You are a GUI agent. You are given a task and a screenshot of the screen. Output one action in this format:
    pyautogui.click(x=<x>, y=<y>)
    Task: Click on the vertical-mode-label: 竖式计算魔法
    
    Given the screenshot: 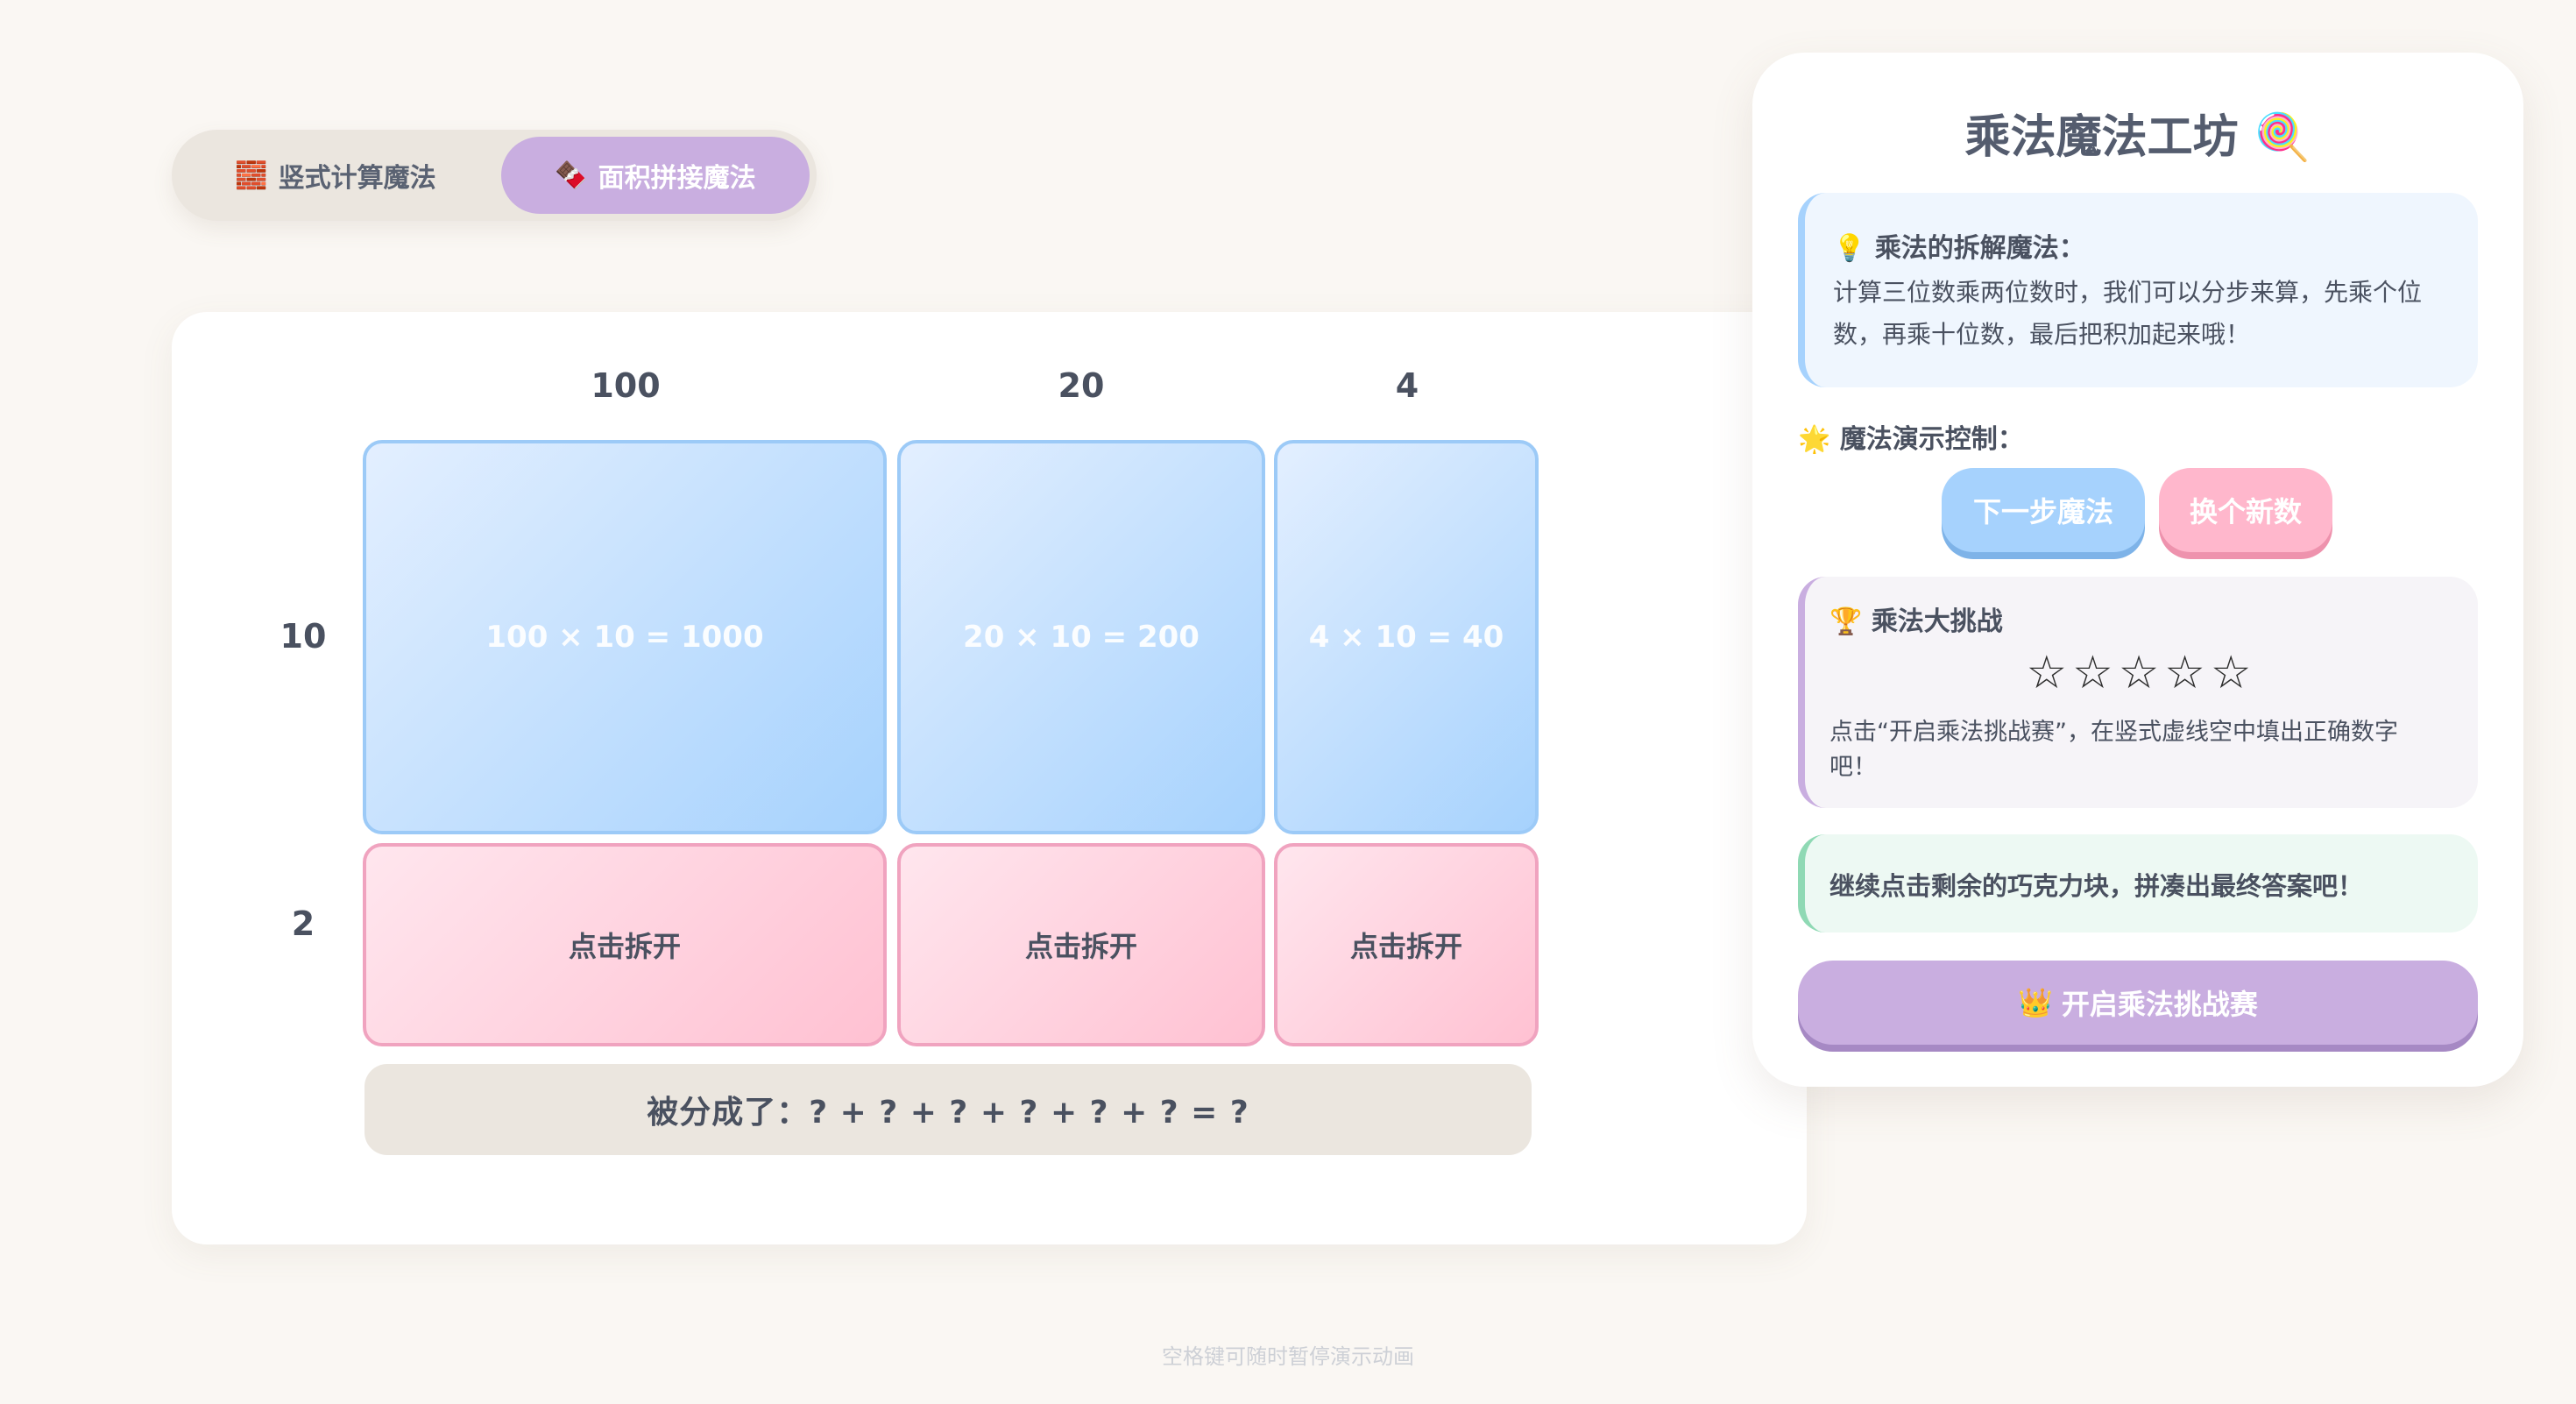 What is the action you would take?
    pyautogui.click(x=357, y=178)
    